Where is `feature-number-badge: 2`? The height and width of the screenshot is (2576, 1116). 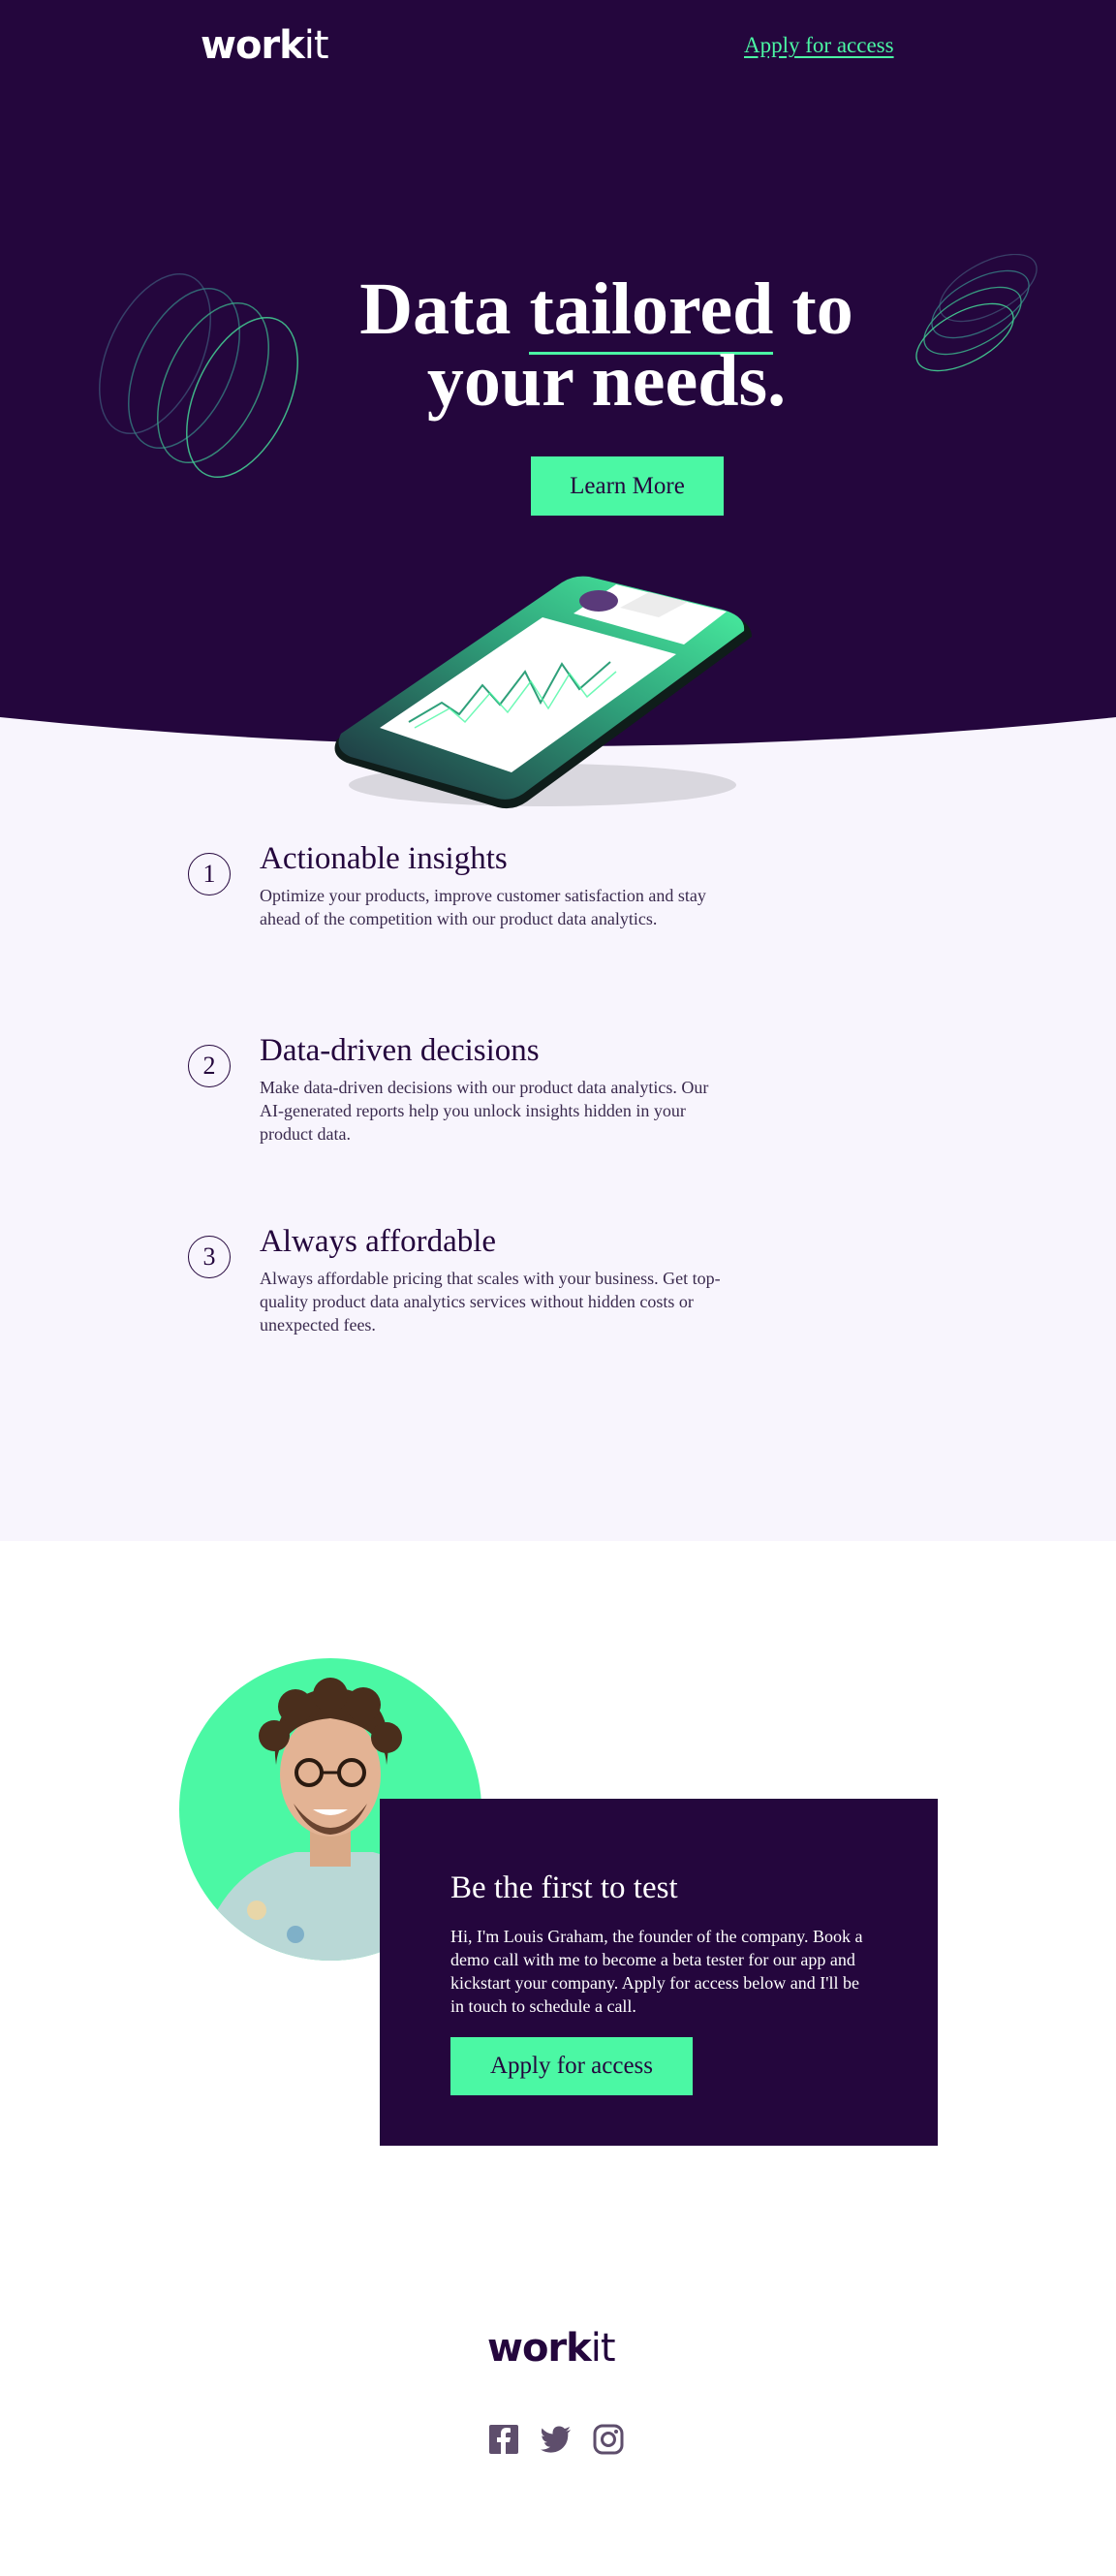
feature-number-badge: 2 is located at coordinates (209, 1066).